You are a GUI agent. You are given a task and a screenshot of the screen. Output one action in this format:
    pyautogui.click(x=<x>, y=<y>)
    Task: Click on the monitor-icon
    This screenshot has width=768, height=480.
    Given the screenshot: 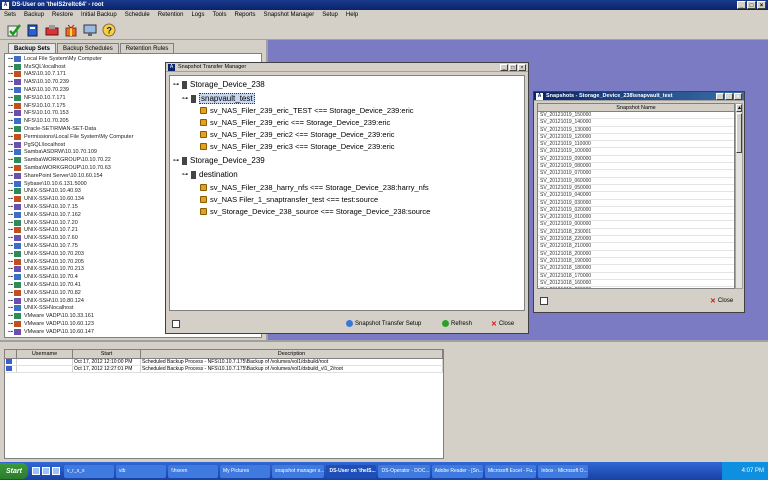 What is the action you would take?
    pyautogui.click(x=89, y=29)
    